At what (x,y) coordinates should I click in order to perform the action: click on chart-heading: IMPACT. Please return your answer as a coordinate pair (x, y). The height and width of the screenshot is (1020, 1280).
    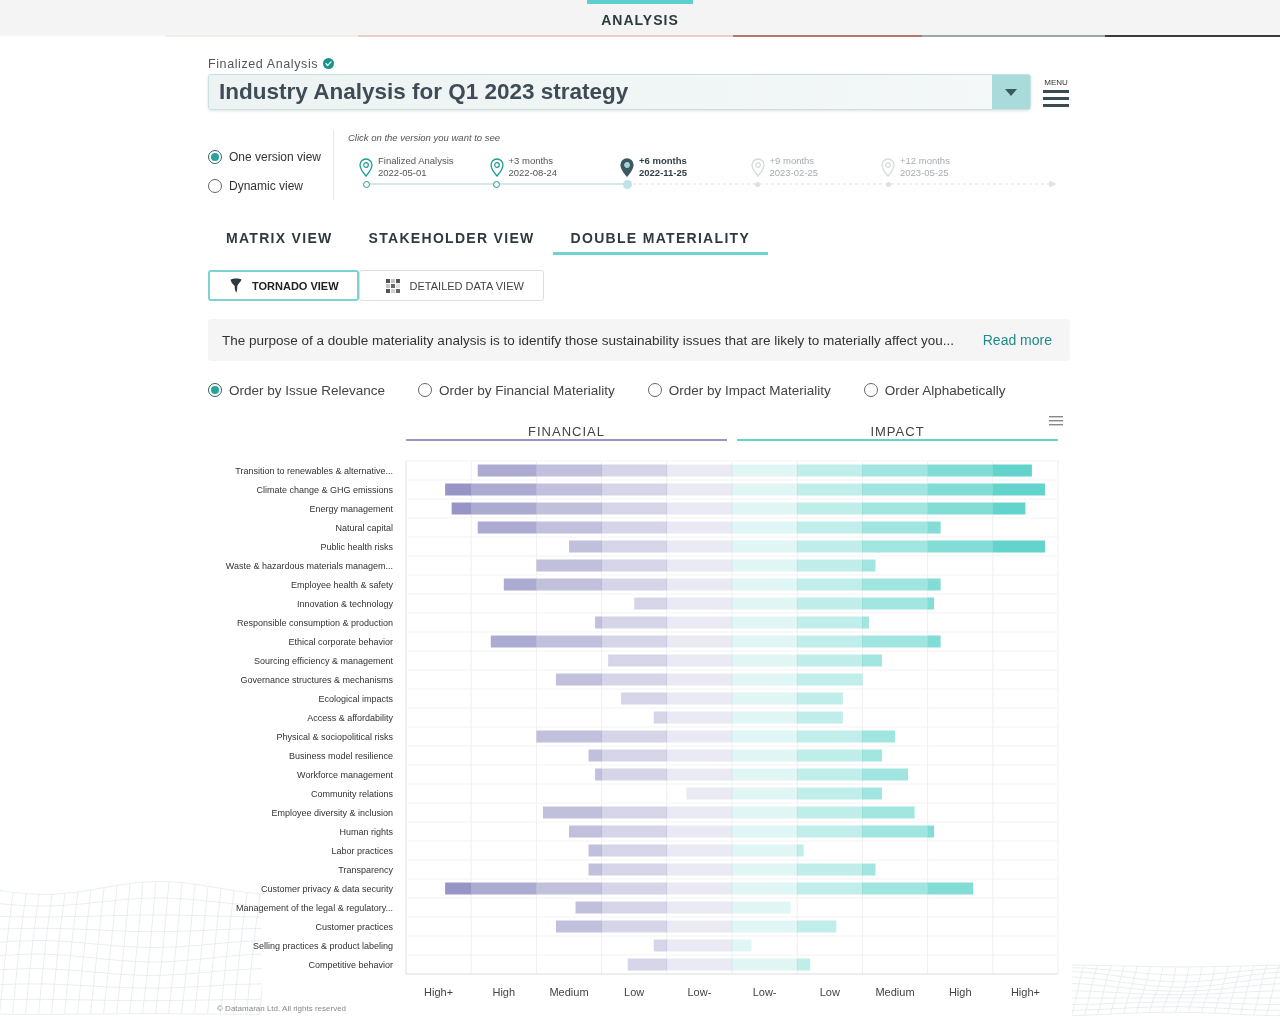
    Looking at the image, I should click on (897, 431).